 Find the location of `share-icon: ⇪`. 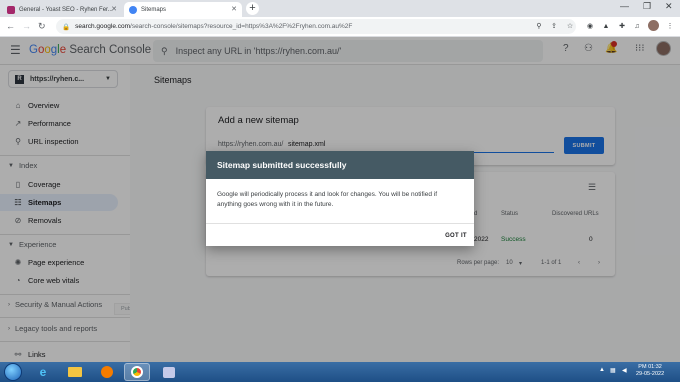

share-icon: ⇪ is located at coordinates (554, 26).